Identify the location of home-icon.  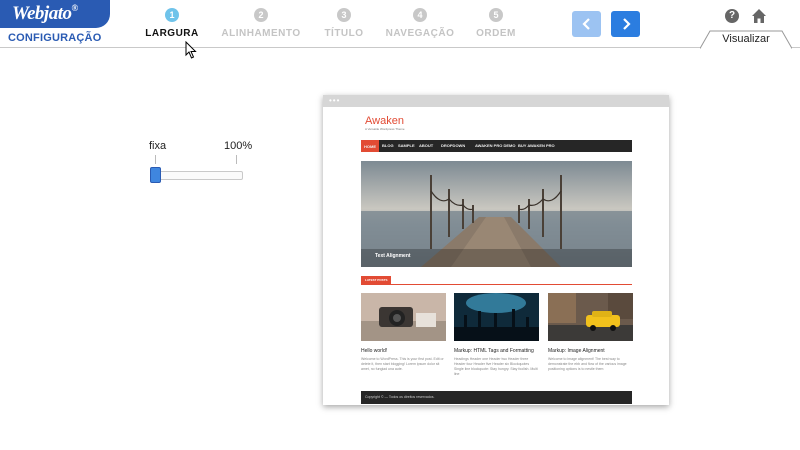
(759, 16).